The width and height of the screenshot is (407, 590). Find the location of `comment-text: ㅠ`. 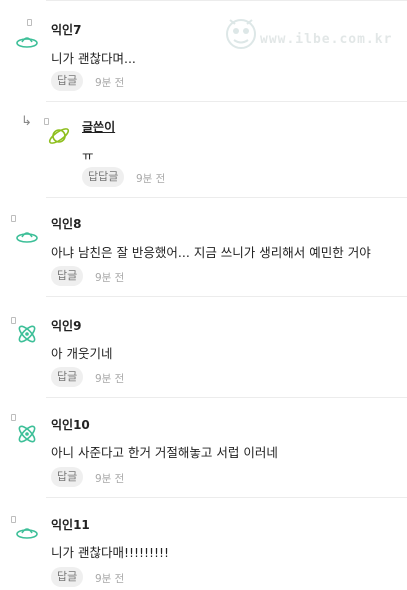

comment-text: ㅠ is located at coordinates (88, 155).